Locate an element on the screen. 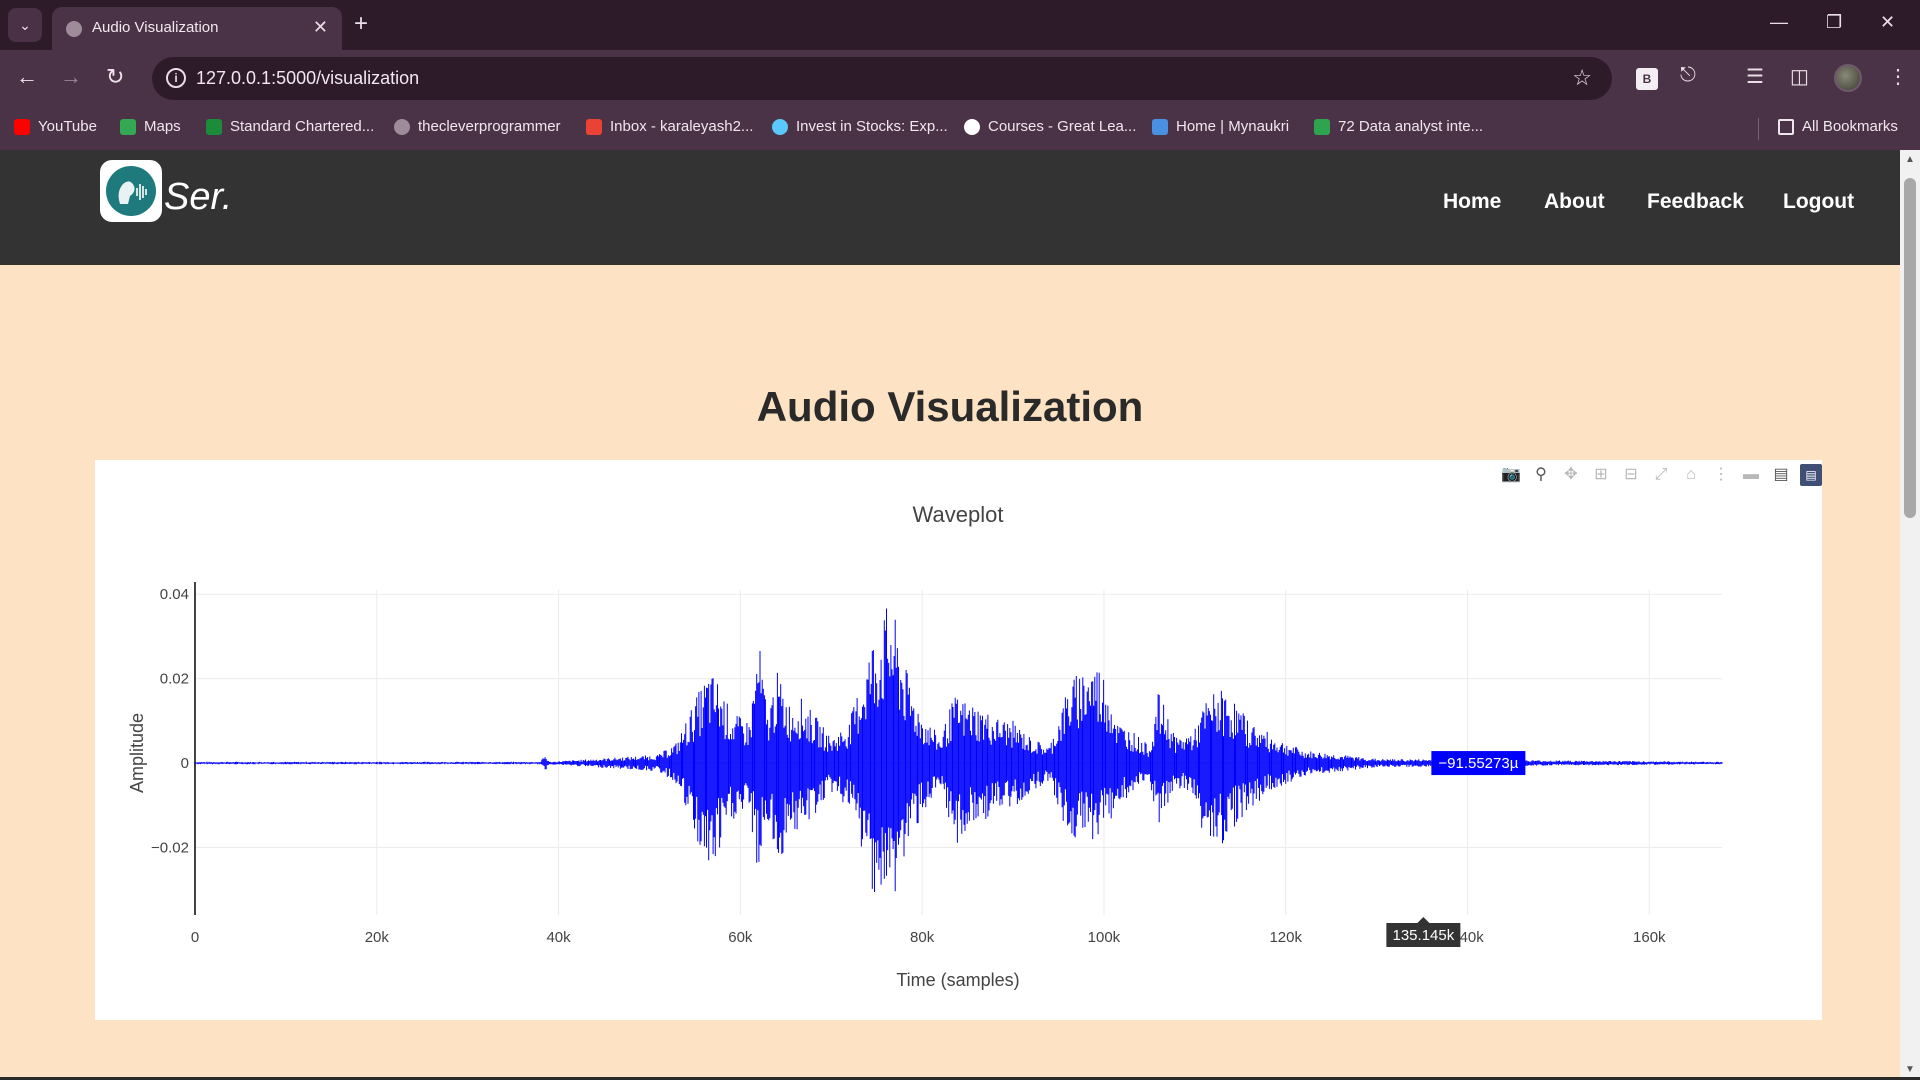 The image size is (1920, 1080). extension-b-icon: B is located at coordinates (1647, 79).